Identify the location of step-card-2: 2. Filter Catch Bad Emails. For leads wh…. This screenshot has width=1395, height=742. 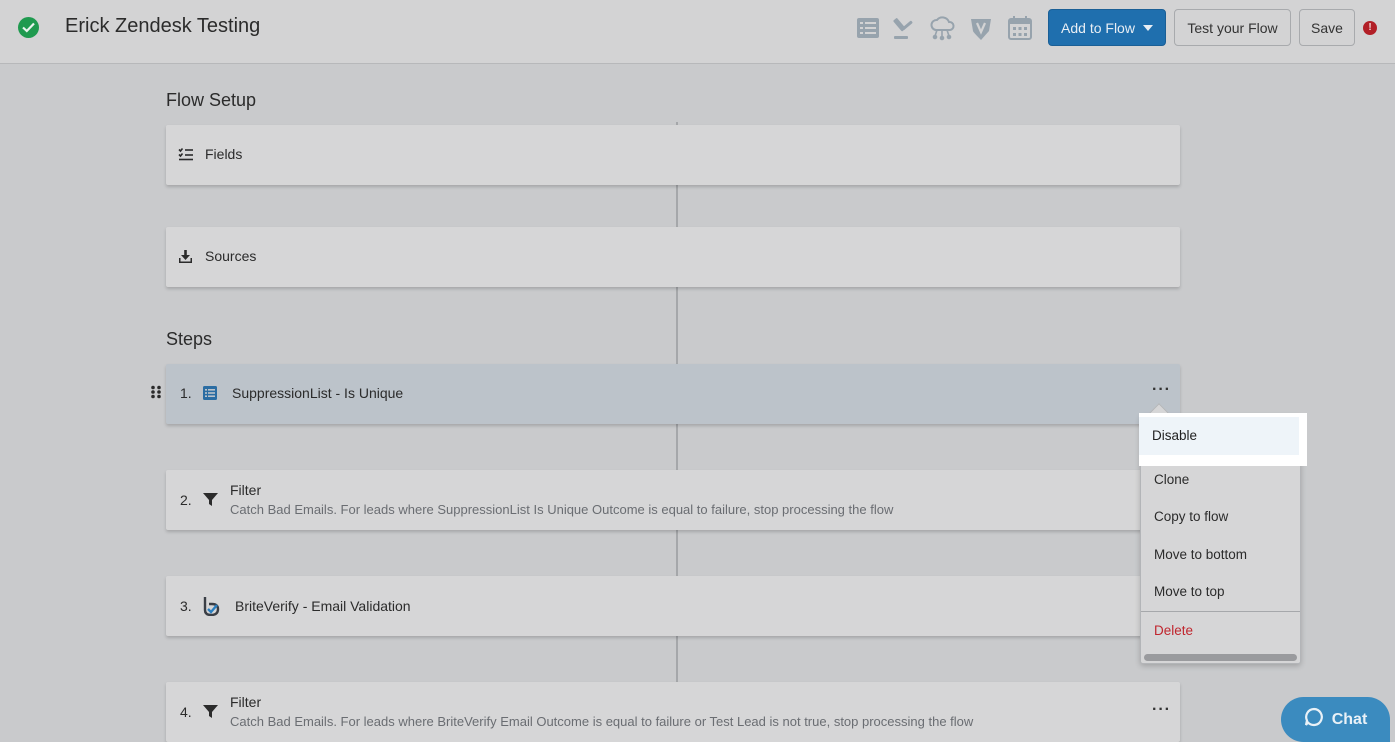
(673, 500).